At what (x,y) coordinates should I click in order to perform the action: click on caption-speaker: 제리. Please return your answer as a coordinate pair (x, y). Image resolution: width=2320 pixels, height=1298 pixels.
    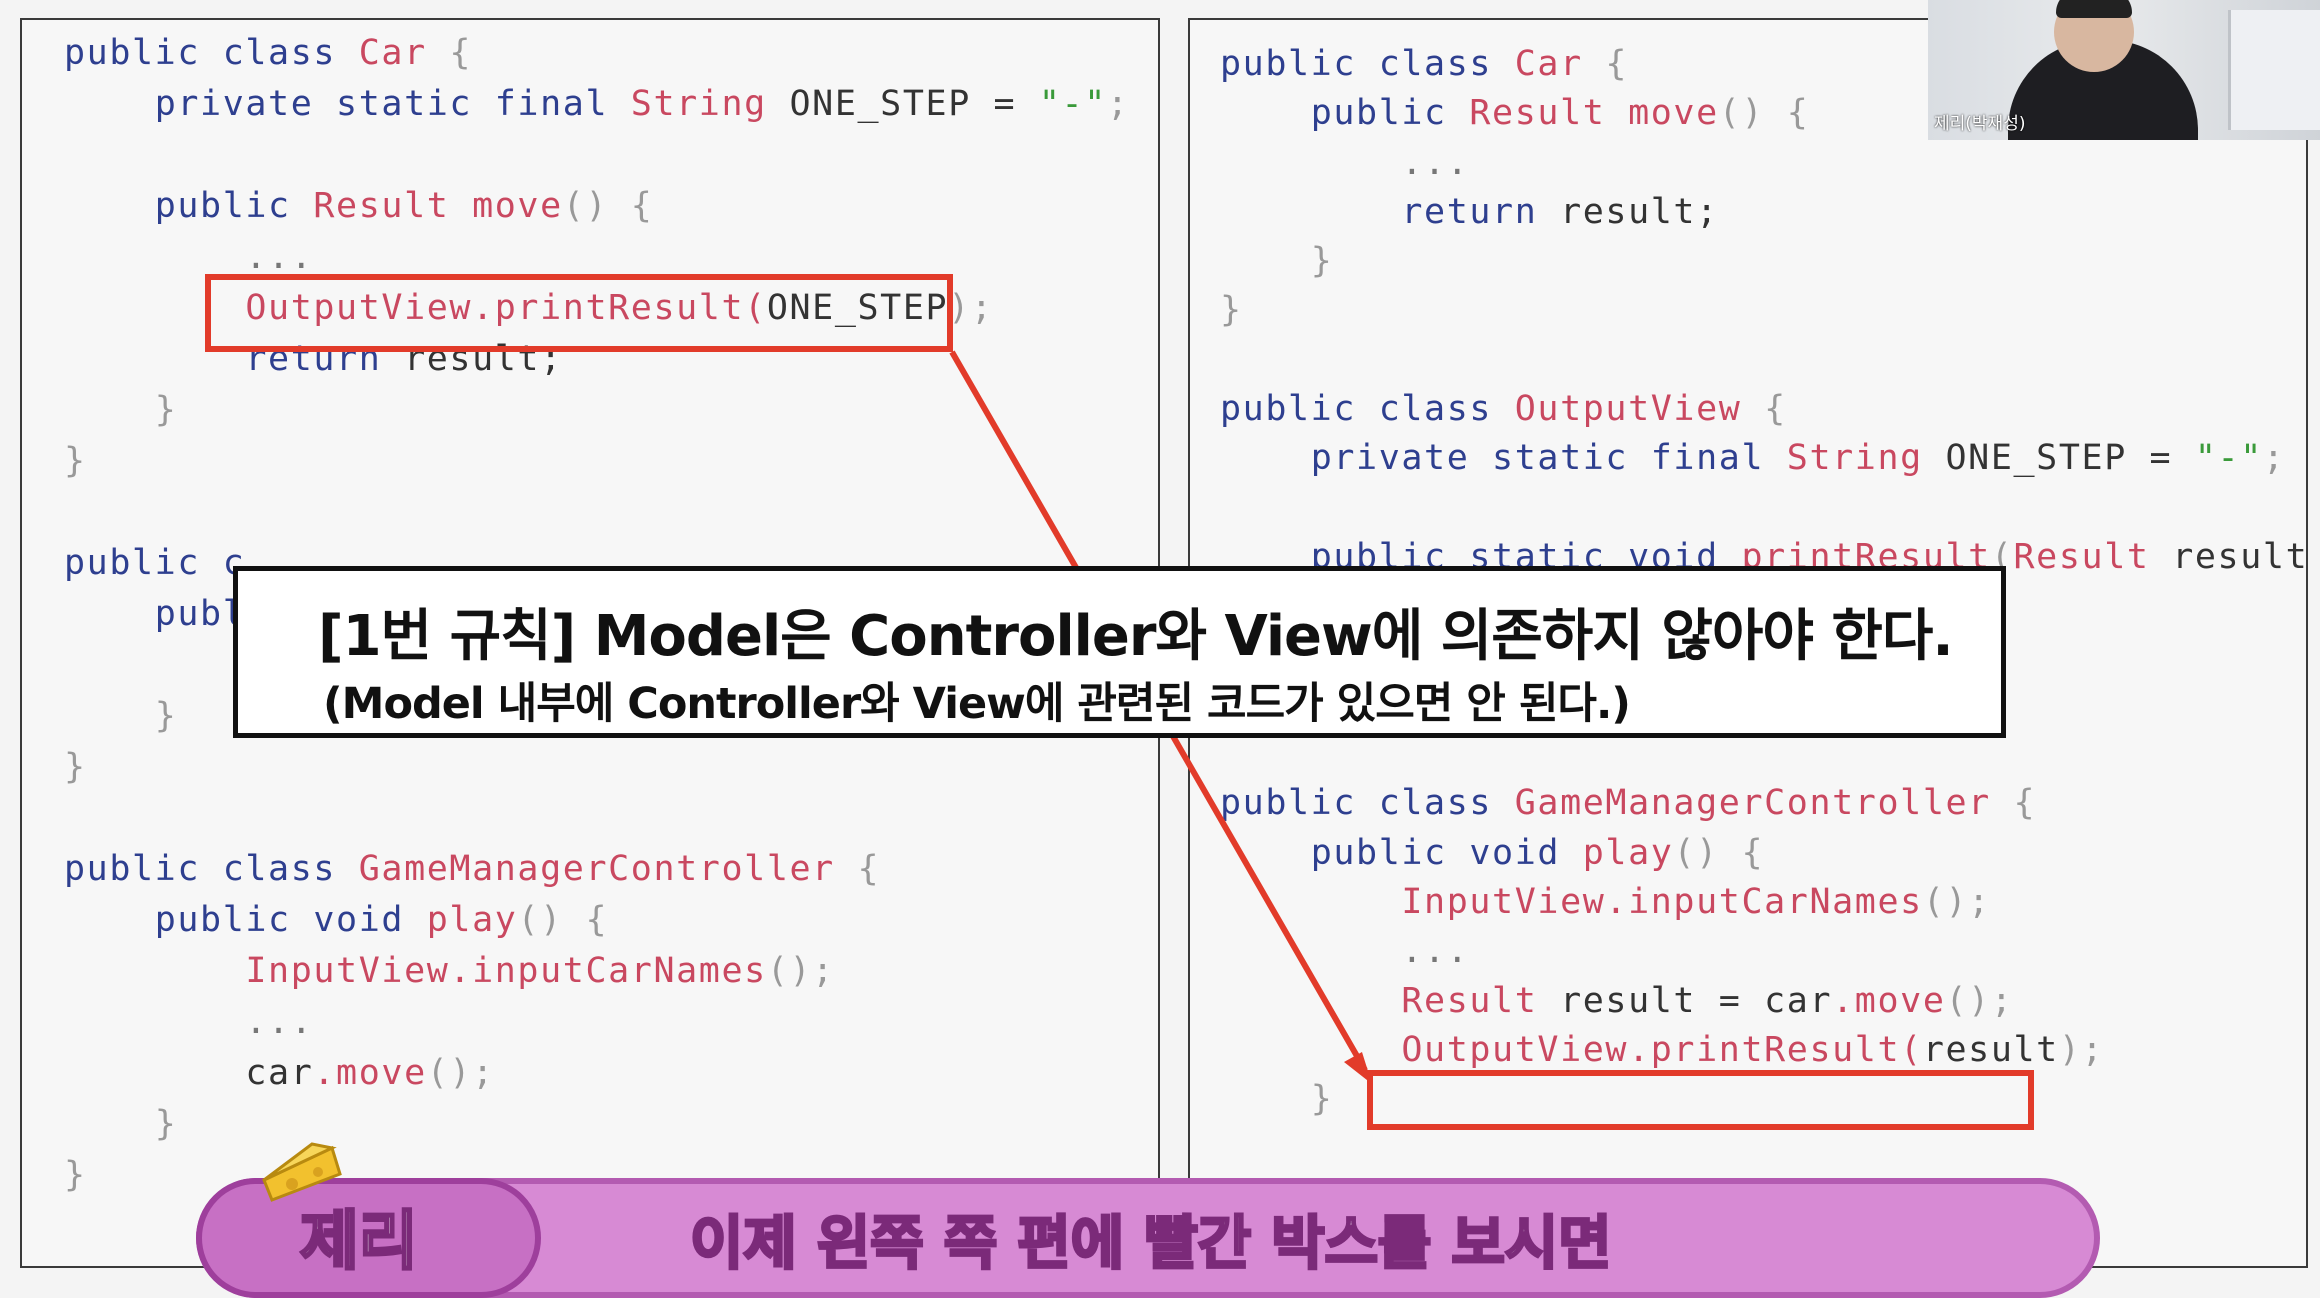
    Looking at the image, I should click on (359, 1242).